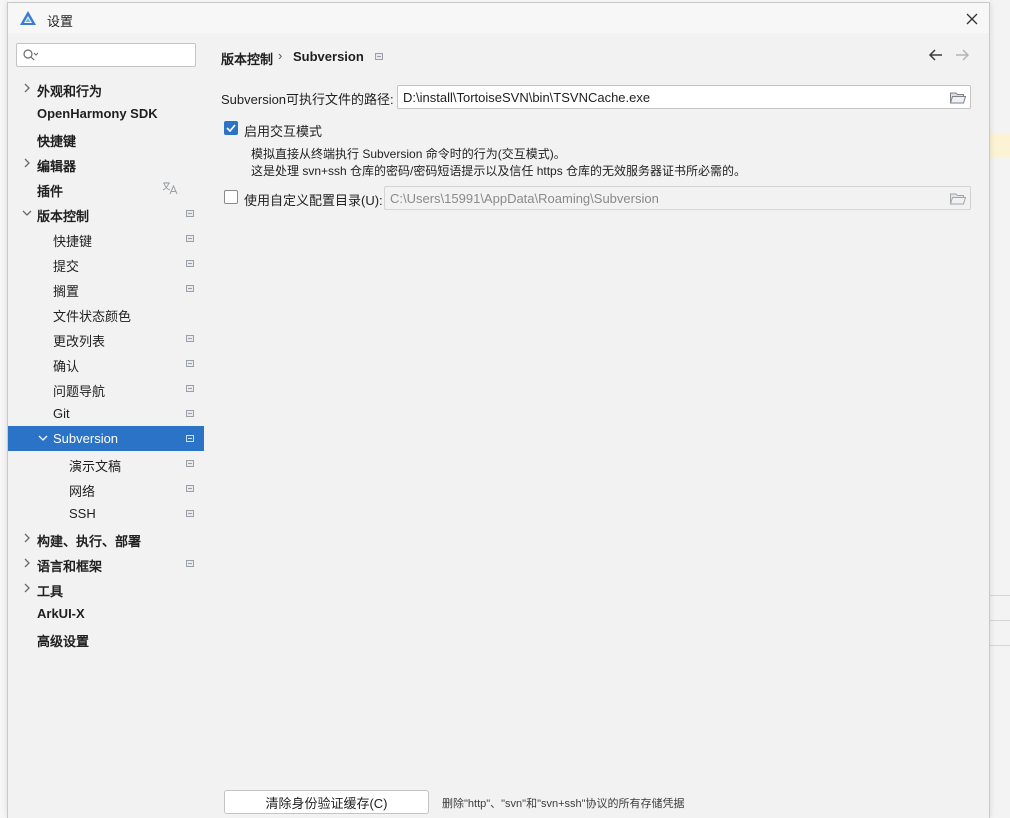  What do you see at coordinates (106, 613) in the screenshot?
I see `sidebar-item: ArkUI-X` at bounding box center [106, 613].